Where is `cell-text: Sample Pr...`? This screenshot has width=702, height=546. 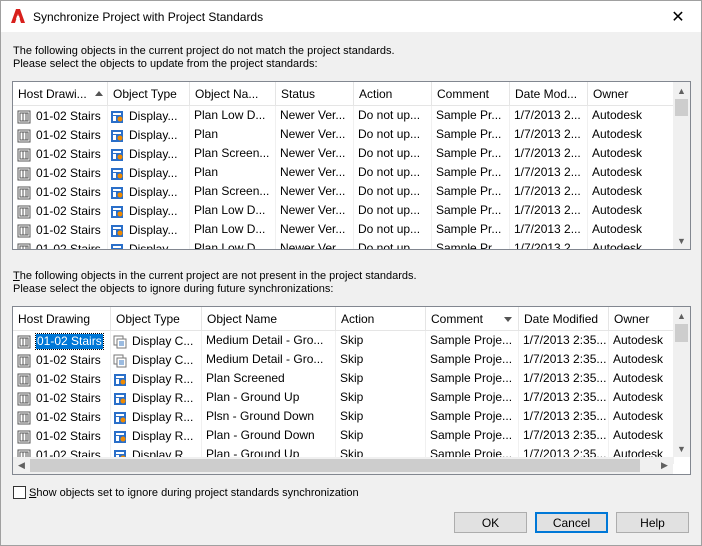 cell-text: Sample Pr... is located at coordinates (469, 245).